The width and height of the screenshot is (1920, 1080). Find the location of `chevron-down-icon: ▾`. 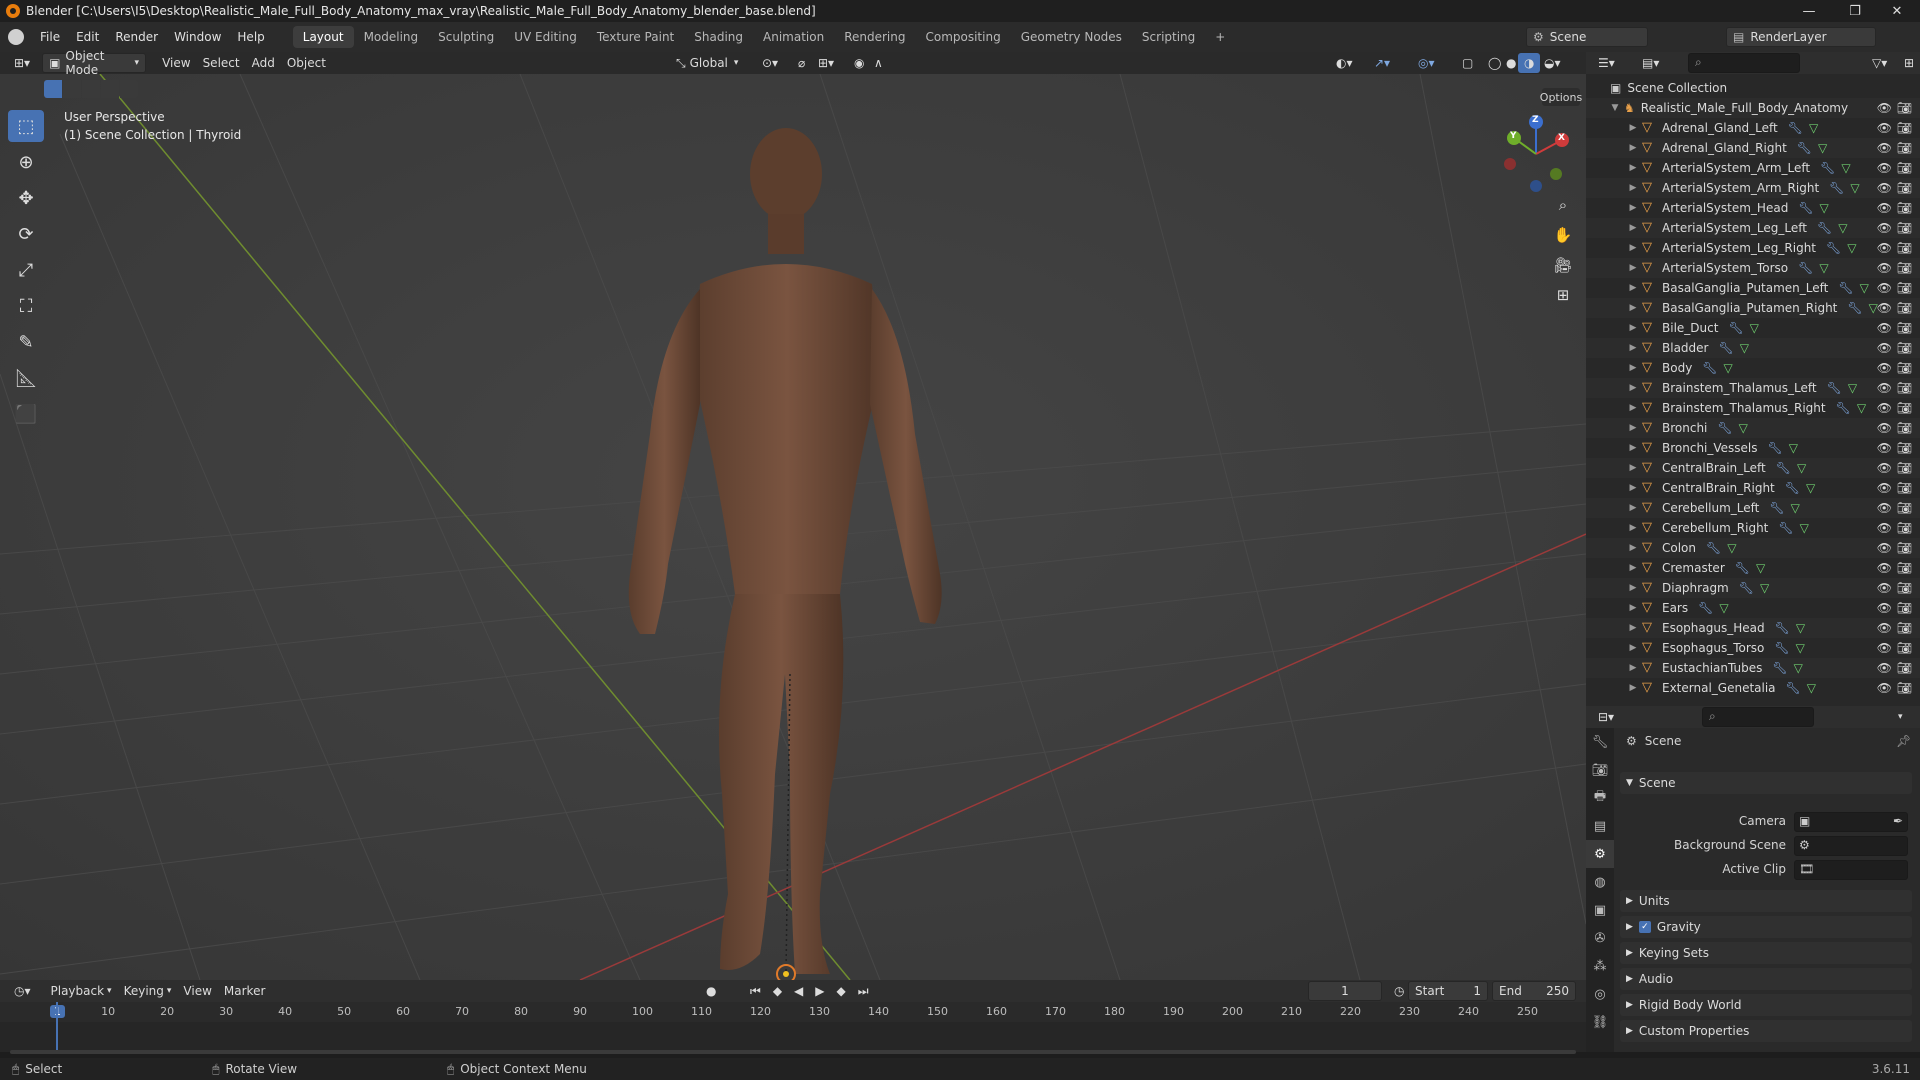

chevron-down-icon: ▾ is located at coordinates (1900, 717).